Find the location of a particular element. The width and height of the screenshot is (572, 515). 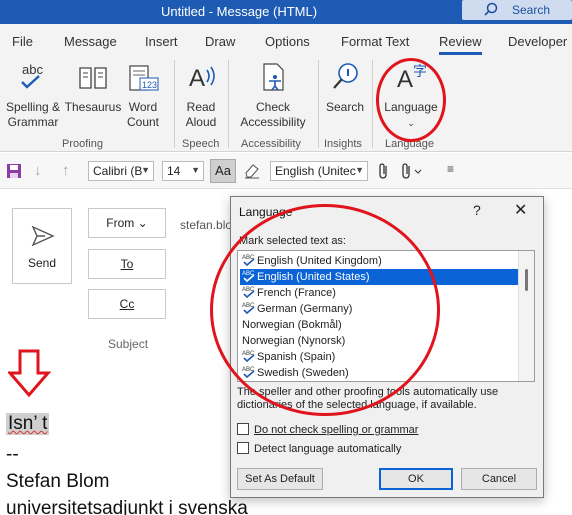

font-size-combo: 14 ▼ is located at coordinates (183, 171).